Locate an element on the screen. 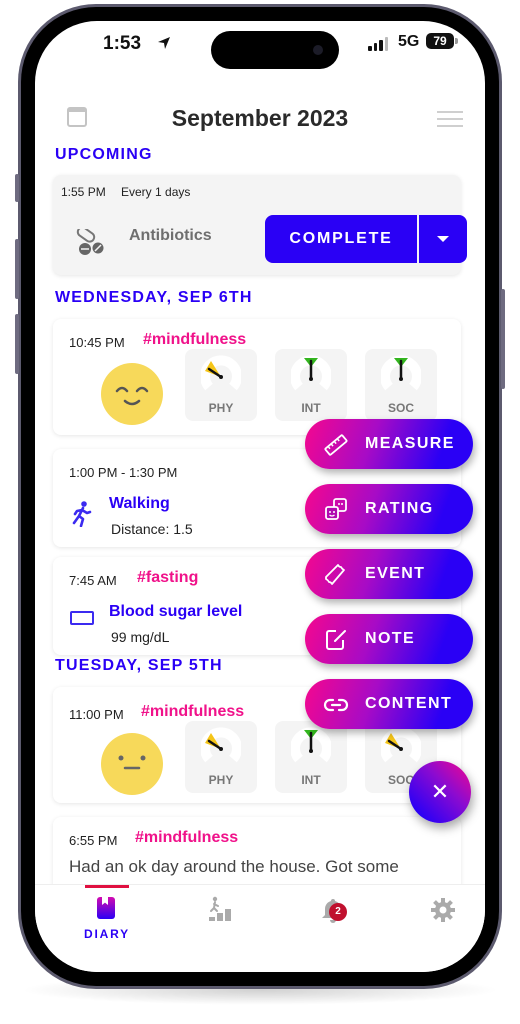  rating-entry-card: 10:45 PM #mindfulness PHY INT SOC is located at coordinates (257, 377).